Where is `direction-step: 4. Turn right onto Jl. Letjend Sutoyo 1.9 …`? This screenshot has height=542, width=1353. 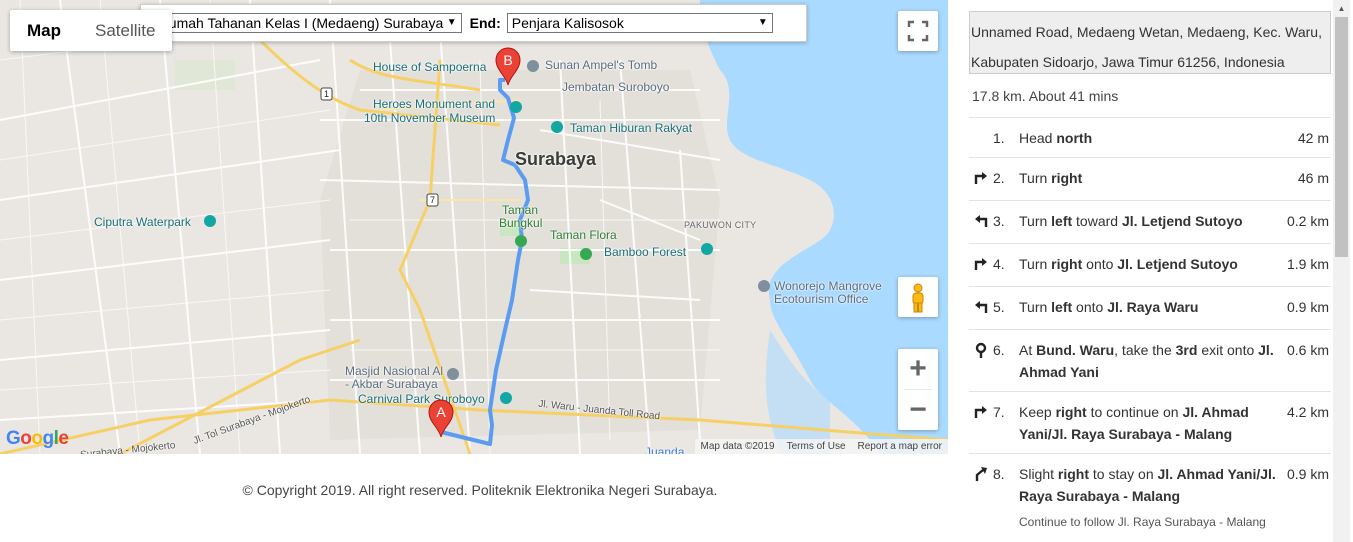 direction-step: 4. Turn right onto Jl. Letjend Sutoyo 1.9 … is located at coordinates (1150, 265).